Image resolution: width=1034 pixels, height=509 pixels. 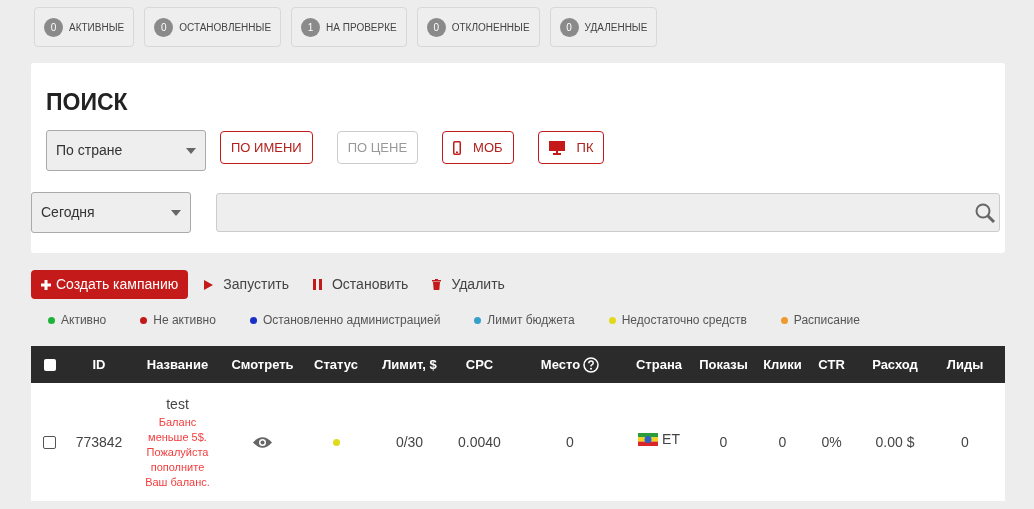 I want to click on column-header: Место, so click(x=560, y=364).